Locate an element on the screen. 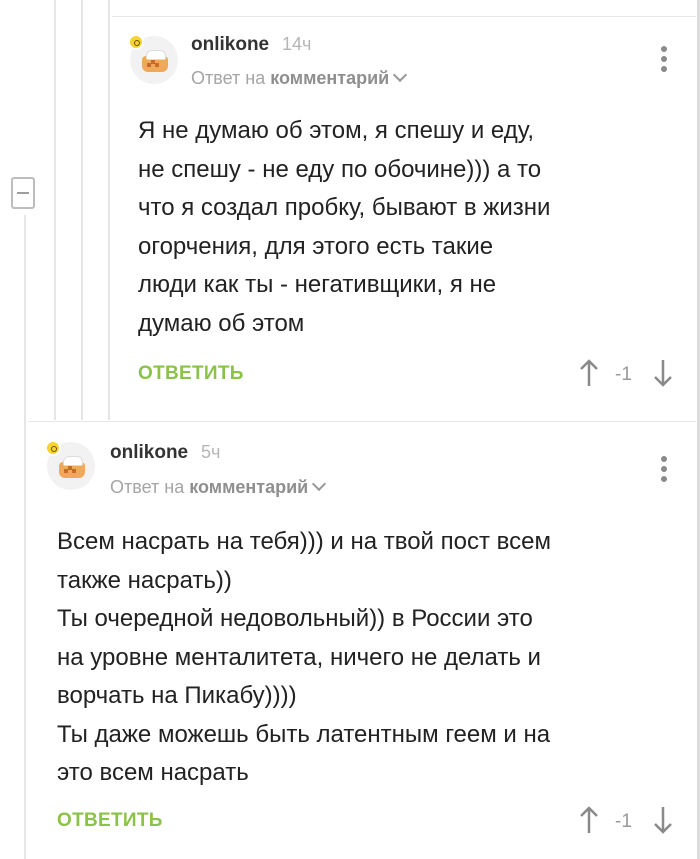  timestamp: 14ч is located at coordinates (297, 44).